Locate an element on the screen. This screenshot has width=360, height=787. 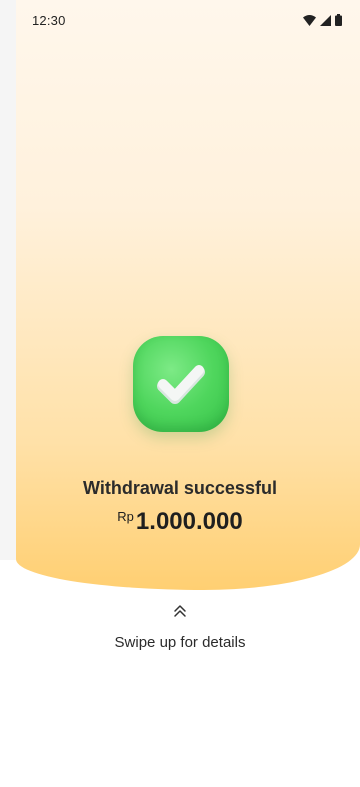
status-icons is located at coordinates (322, 20).